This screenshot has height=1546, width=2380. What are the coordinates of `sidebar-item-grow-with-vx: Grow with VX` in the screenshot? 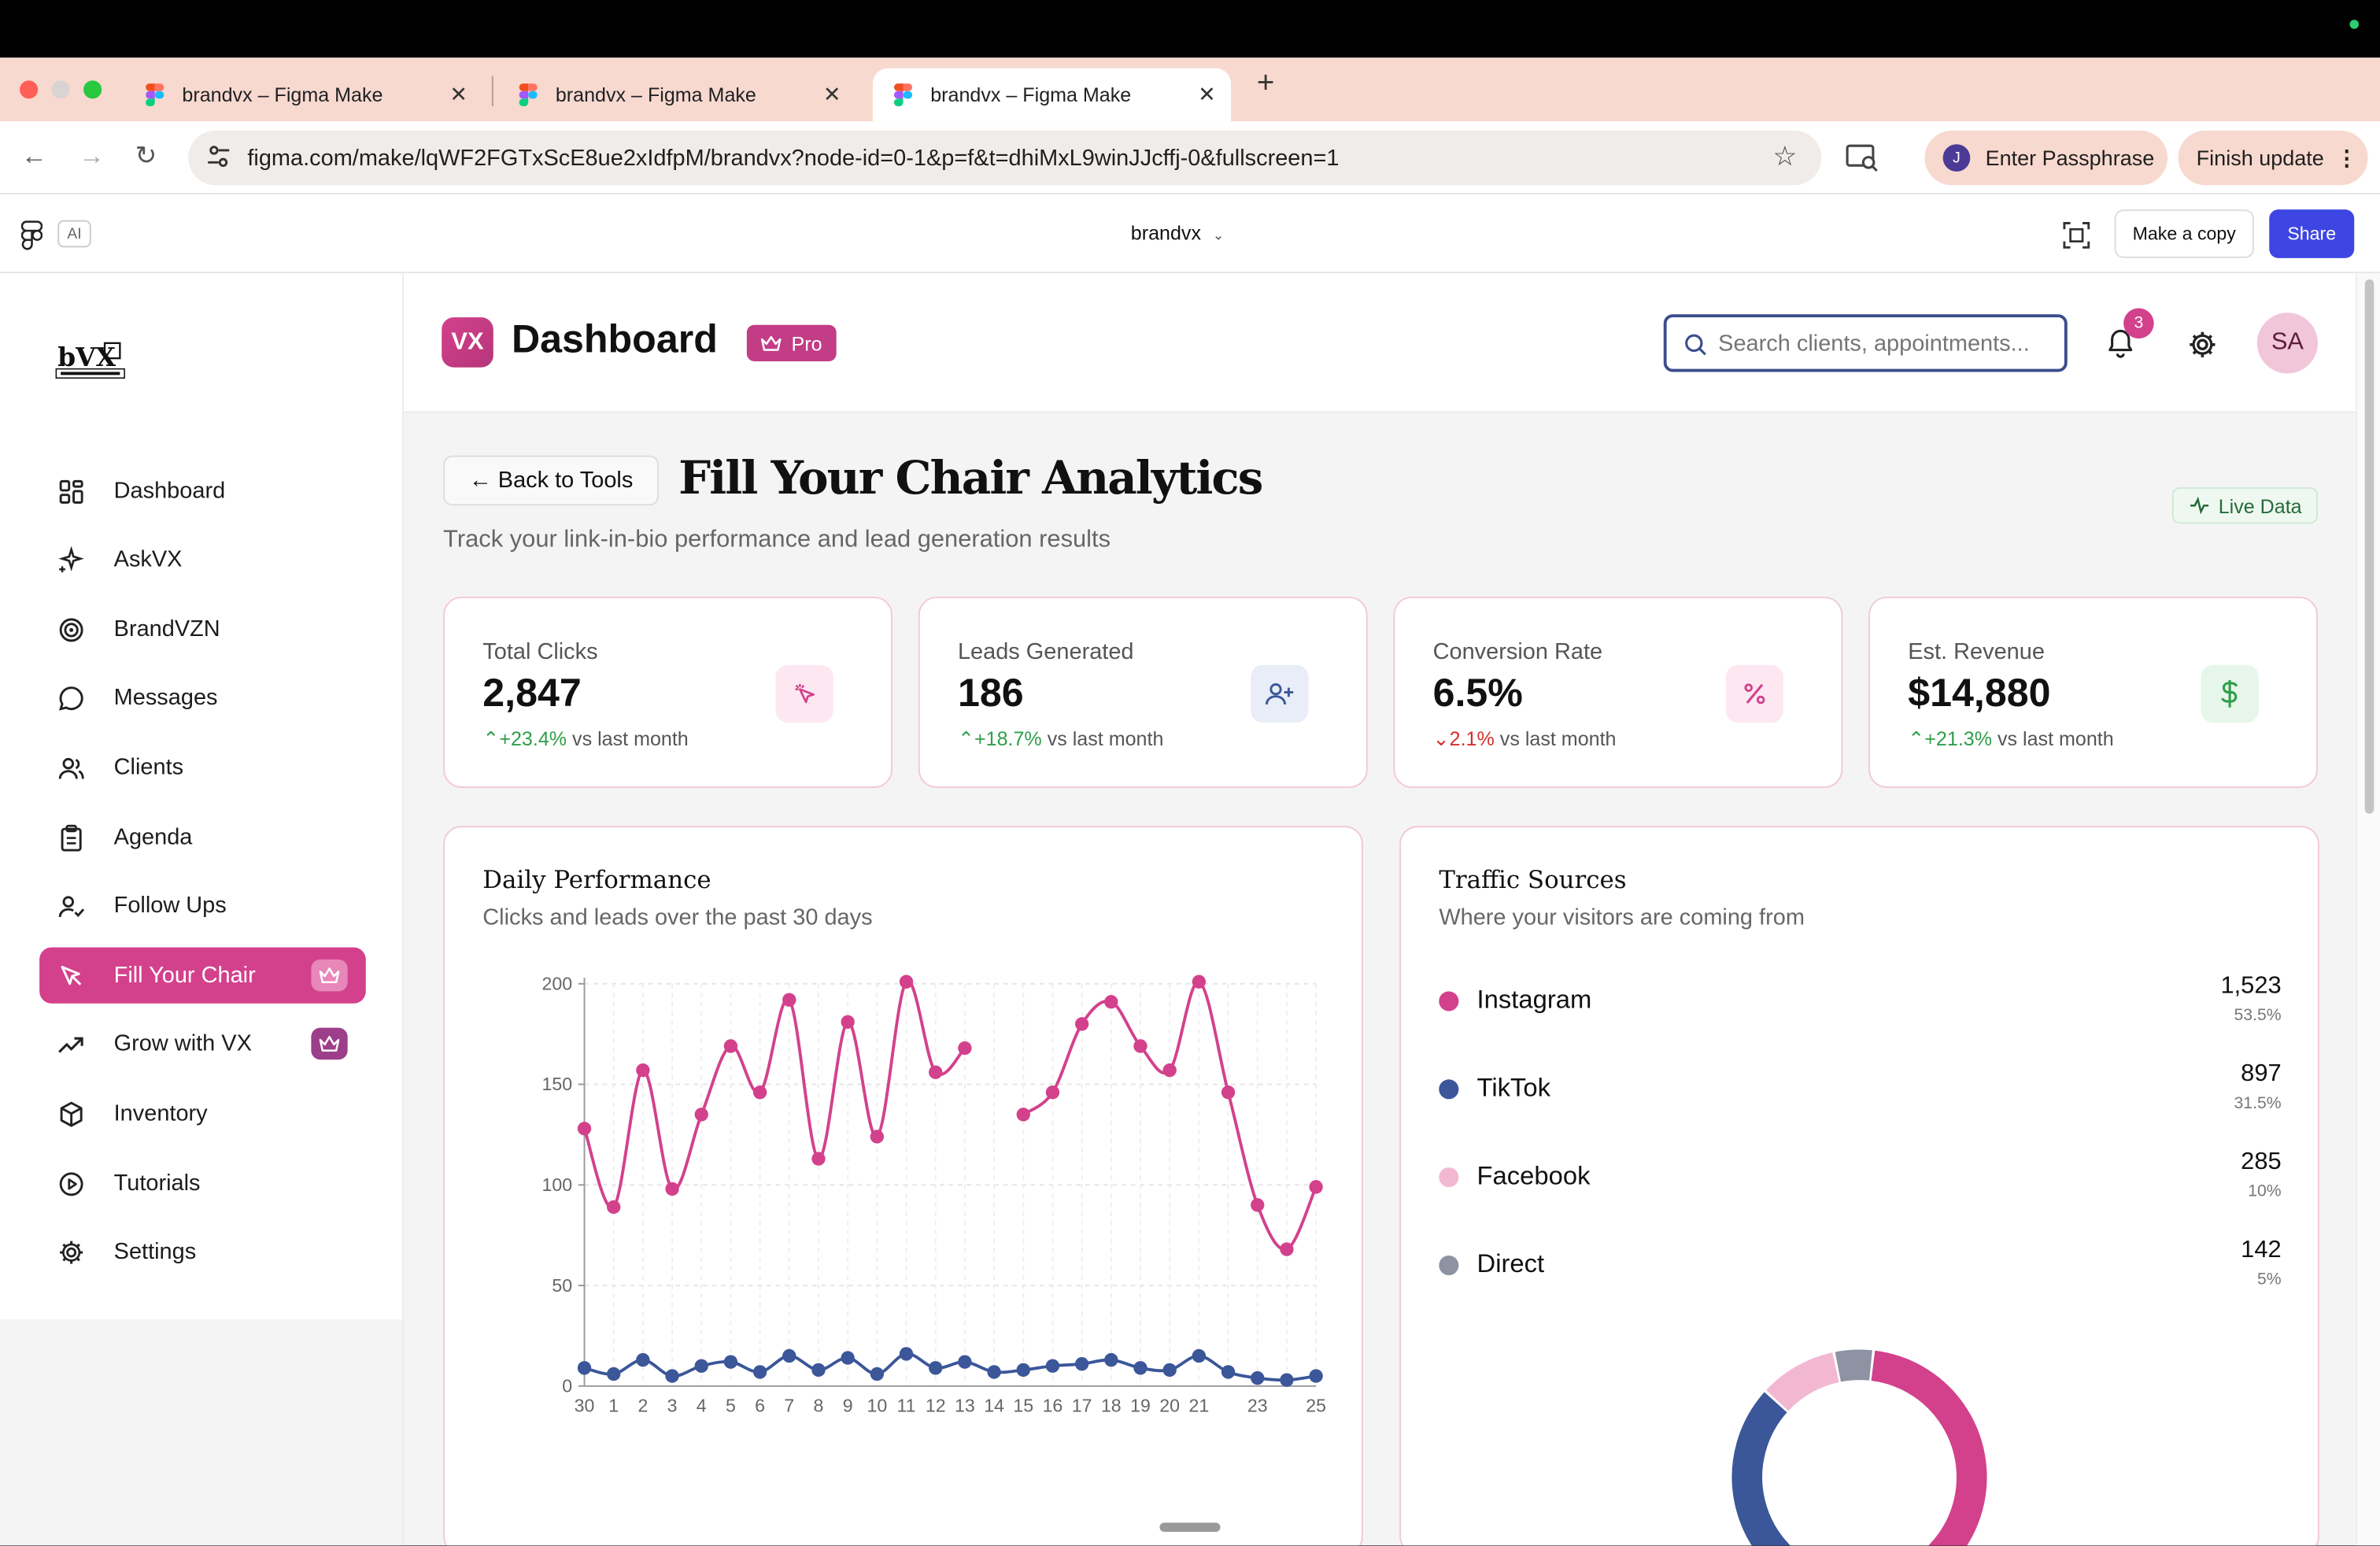 It's located at (202, 1043).